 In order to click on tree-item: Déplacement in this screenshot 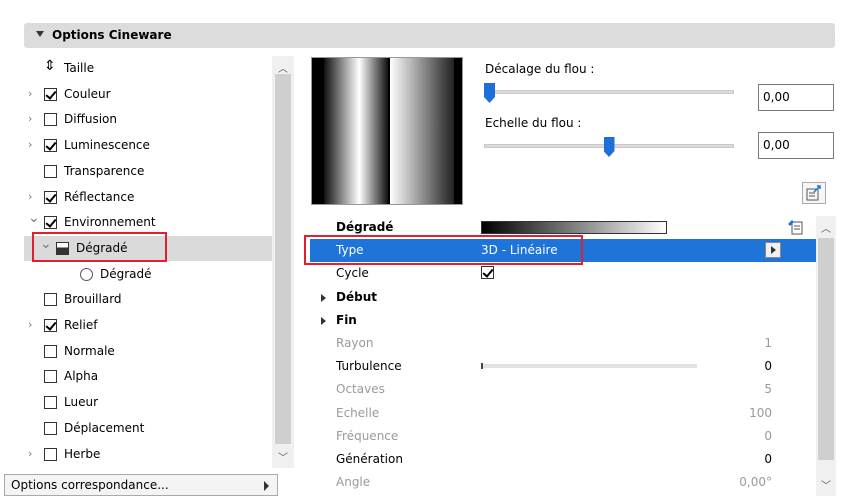, I will do `click(148, 428)`.